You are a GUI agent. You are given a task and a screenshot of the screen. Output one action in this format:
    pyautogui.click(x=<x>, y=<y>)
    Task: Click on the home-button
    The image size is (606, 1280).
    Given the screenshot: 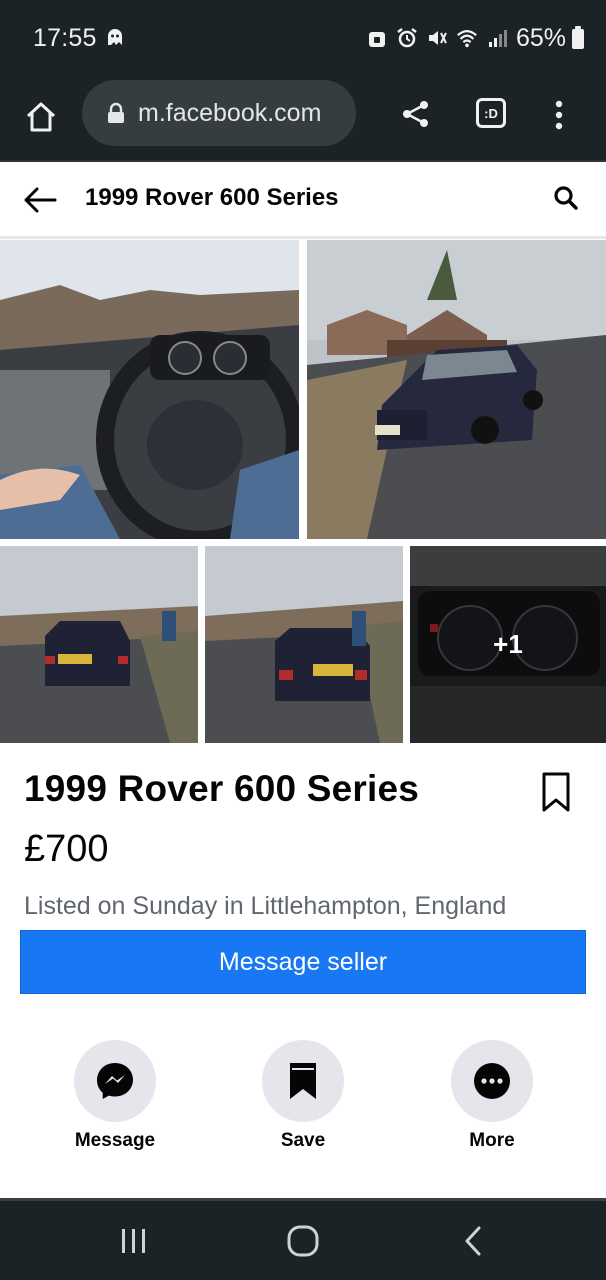 What is the action you would take?
    pyautogui.click(x=41, y=117)
    